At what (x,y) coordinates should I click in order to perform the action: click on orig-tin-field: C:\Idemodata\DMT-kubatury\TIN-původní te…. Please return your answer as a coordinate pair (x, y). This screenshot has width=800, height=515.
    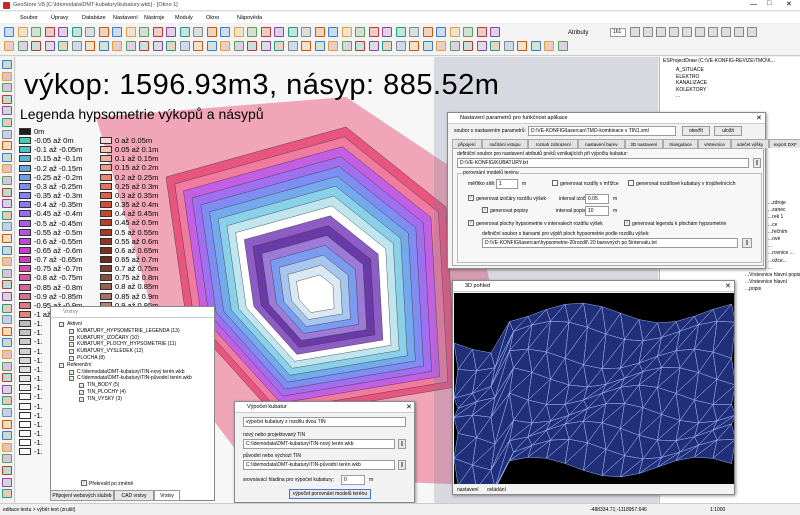
    Looking at the image, I should click on (319, 465).